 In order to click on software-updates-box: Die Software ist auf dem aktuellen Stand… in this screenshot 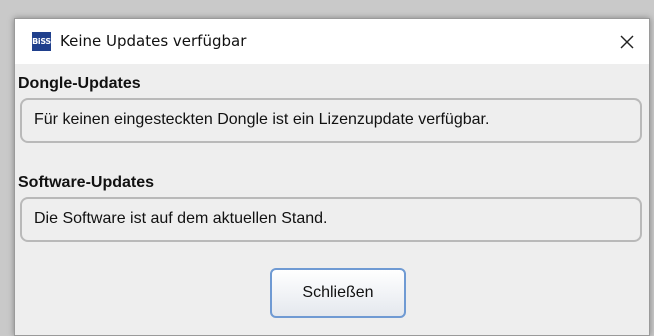, I will do `click(331, 219)`.